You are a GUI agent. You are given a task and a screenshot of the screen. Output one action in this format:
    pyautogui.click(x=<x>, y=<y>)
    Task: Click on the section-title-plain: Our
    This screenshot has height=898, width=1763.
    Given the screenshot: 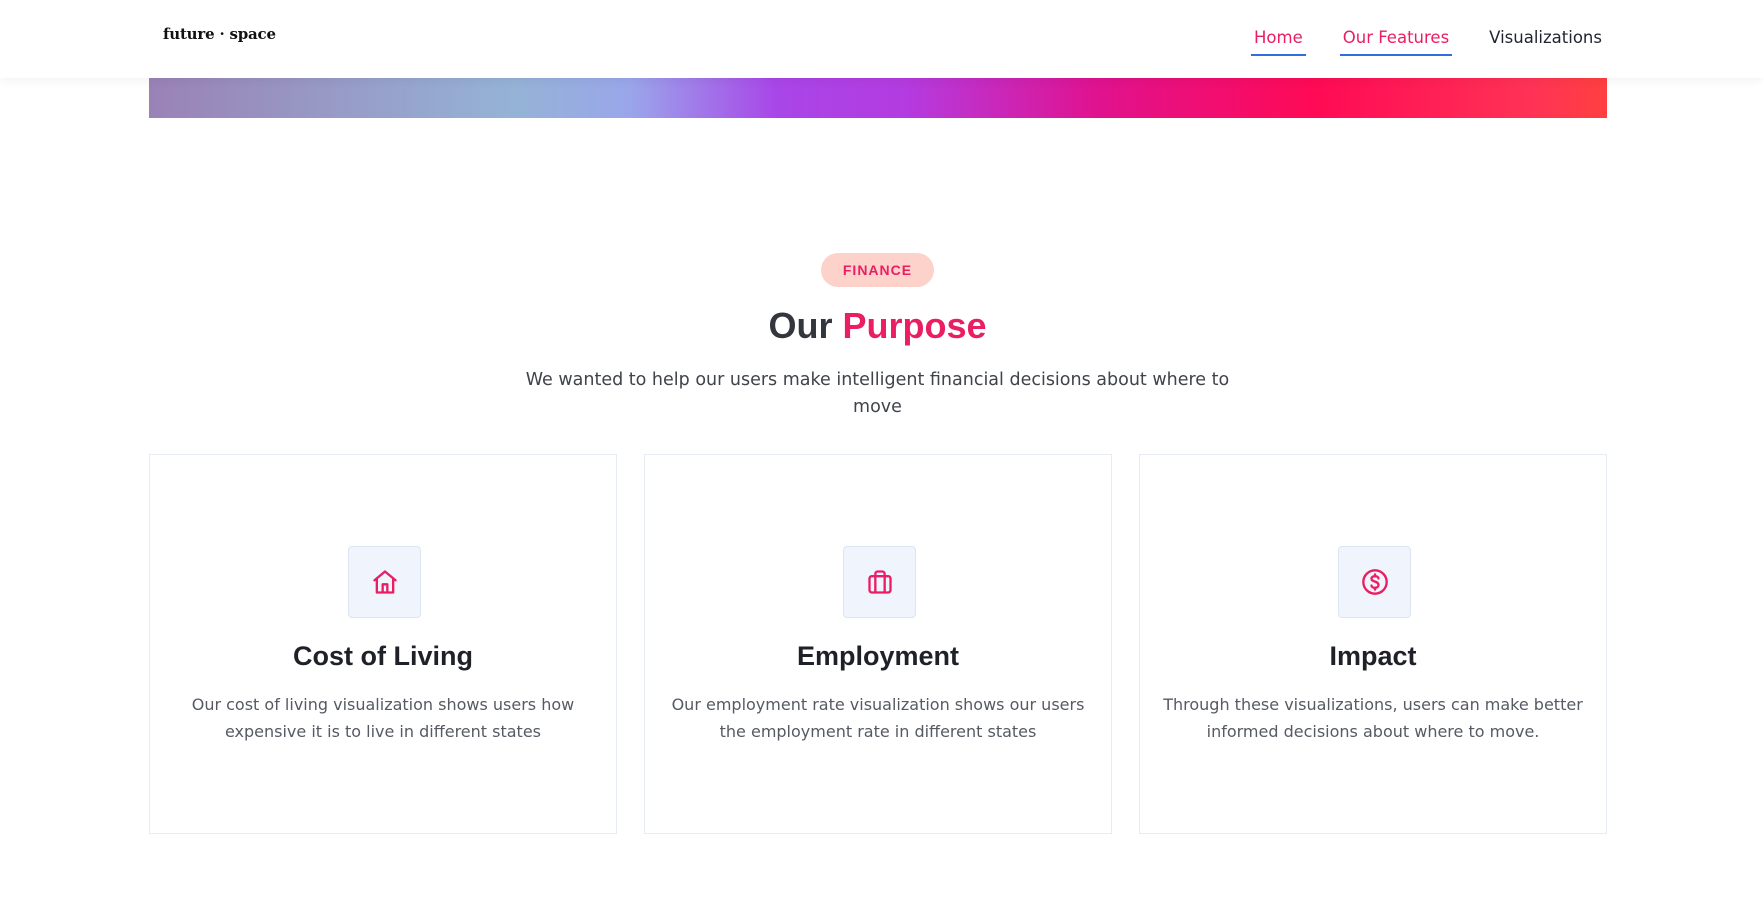 What is the action you would take?
    pyautogui.click(x=805, y=325)
    